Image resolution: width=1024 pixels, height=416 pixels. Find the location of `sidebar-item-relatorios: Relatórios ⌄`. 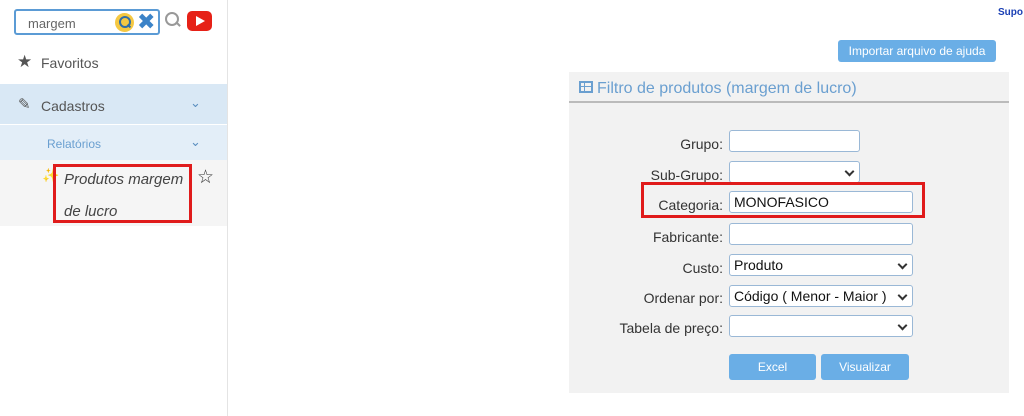

sidebar-item-relatorios: Relatórios ⌄ is located at coordinates (113, 142).